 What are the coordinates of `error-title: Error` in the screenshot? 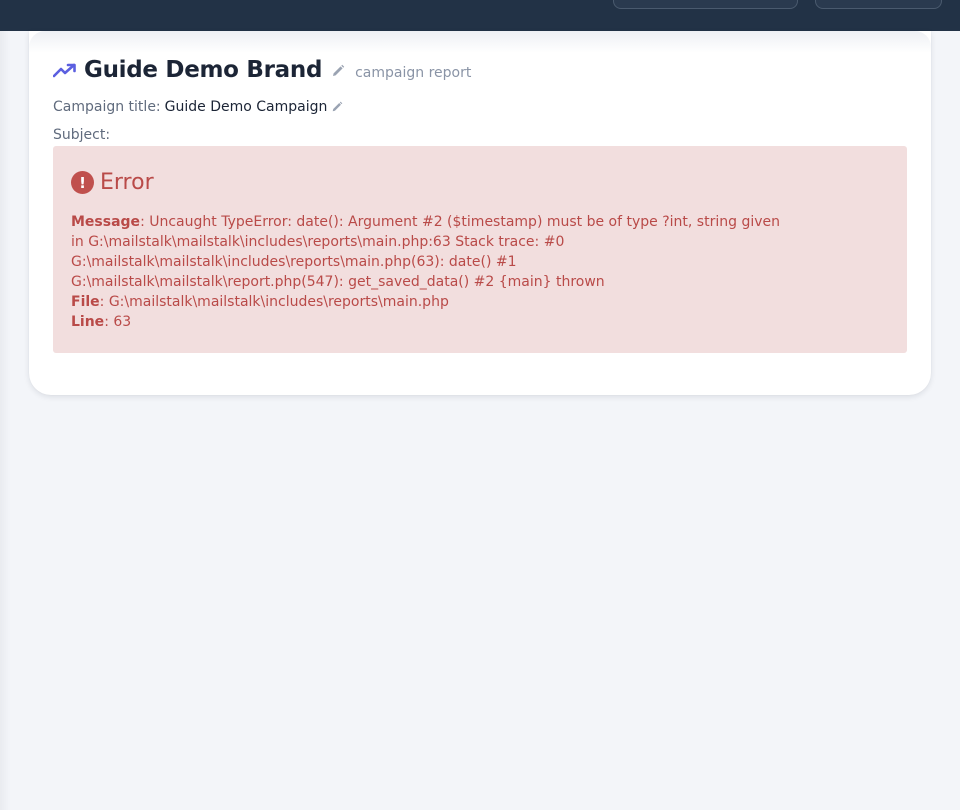 It's located at (127, 182).